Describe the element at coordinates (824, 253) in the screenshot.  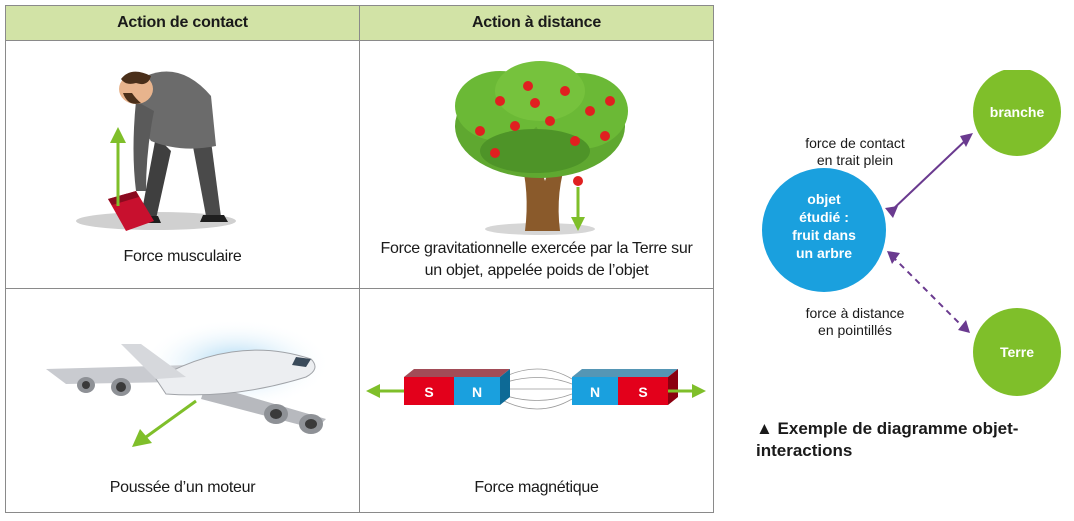
I see `node-center-line4: un arbre` at that location.